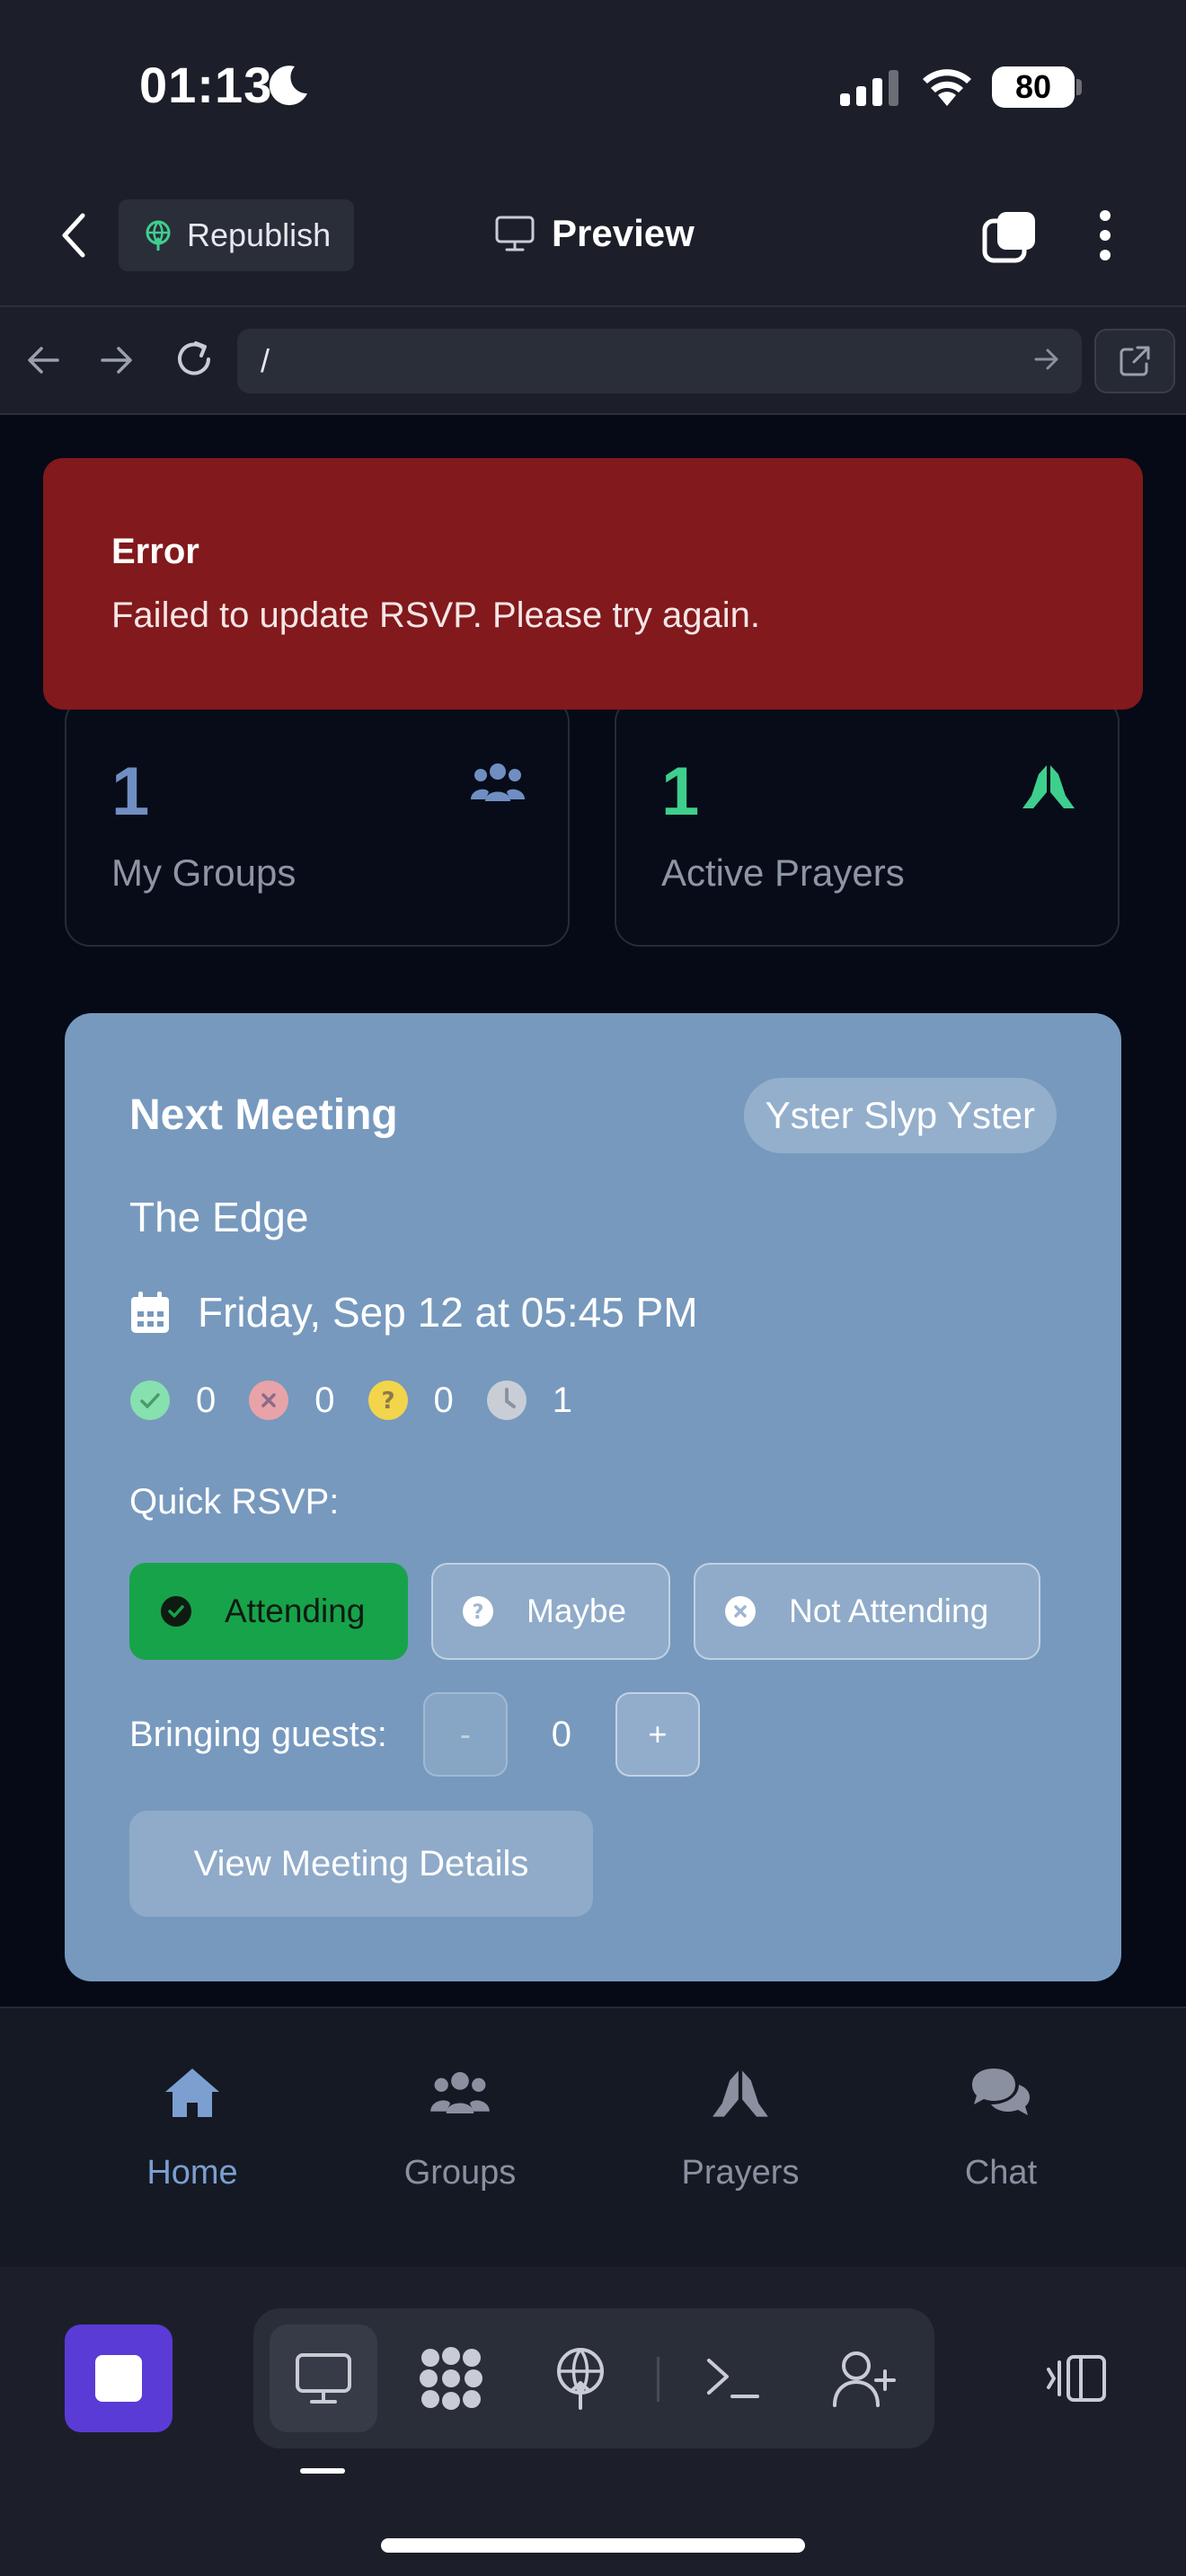 Image resolution: width=1186 pixels, height=2576 pixels. Describe the element at coordinates (900, 1115) in the screenshot. I see `meeting-group-badge: Yster Slyp Yster` at that location.